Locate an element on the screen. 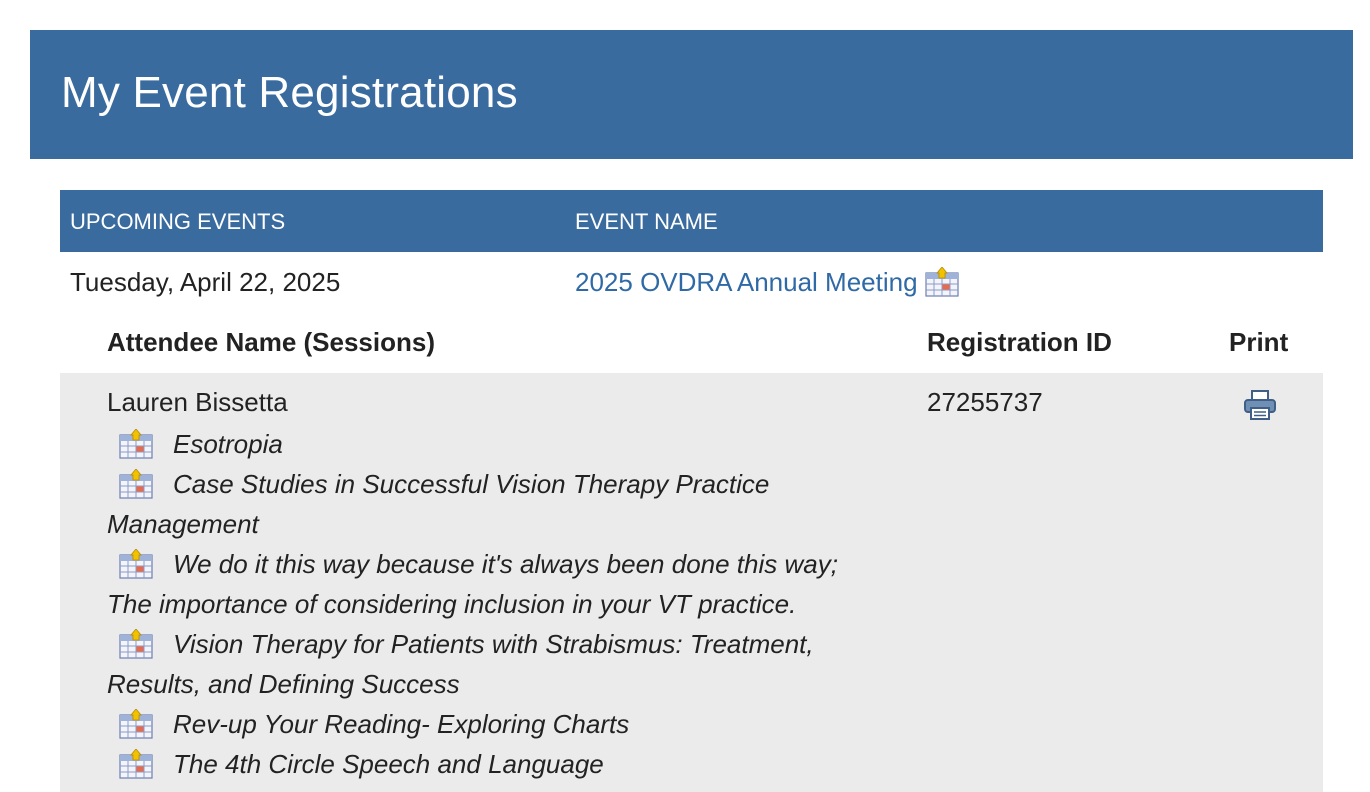  session-item: Rev-up Your Reading- Exploring Charts is located at coordinates (497, 724).